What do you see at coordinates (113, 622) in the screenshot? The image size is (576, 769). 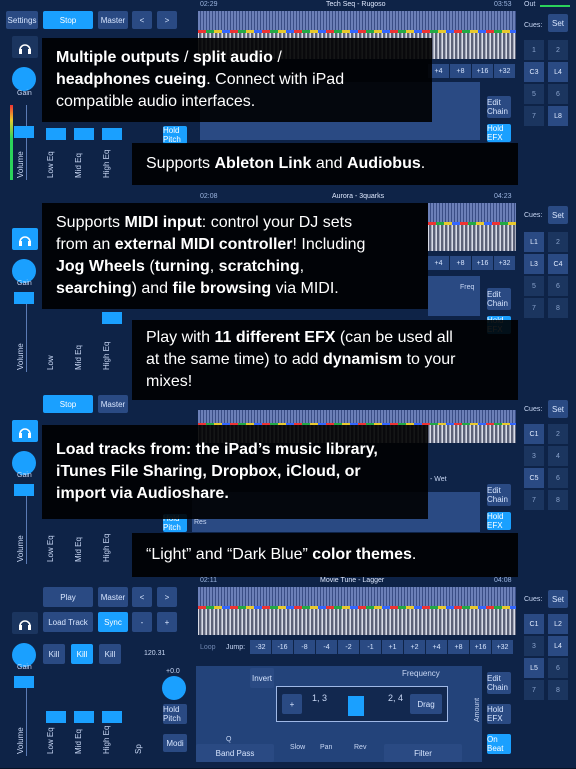 I see `sync-button: Sync` at bounding box center [113, 622].